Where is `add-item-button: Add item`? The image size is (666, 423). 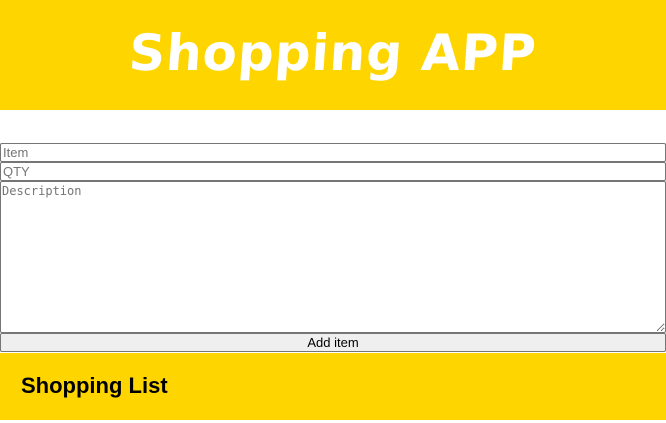
add-item-button: Add item is located at coordinates (333, 342).